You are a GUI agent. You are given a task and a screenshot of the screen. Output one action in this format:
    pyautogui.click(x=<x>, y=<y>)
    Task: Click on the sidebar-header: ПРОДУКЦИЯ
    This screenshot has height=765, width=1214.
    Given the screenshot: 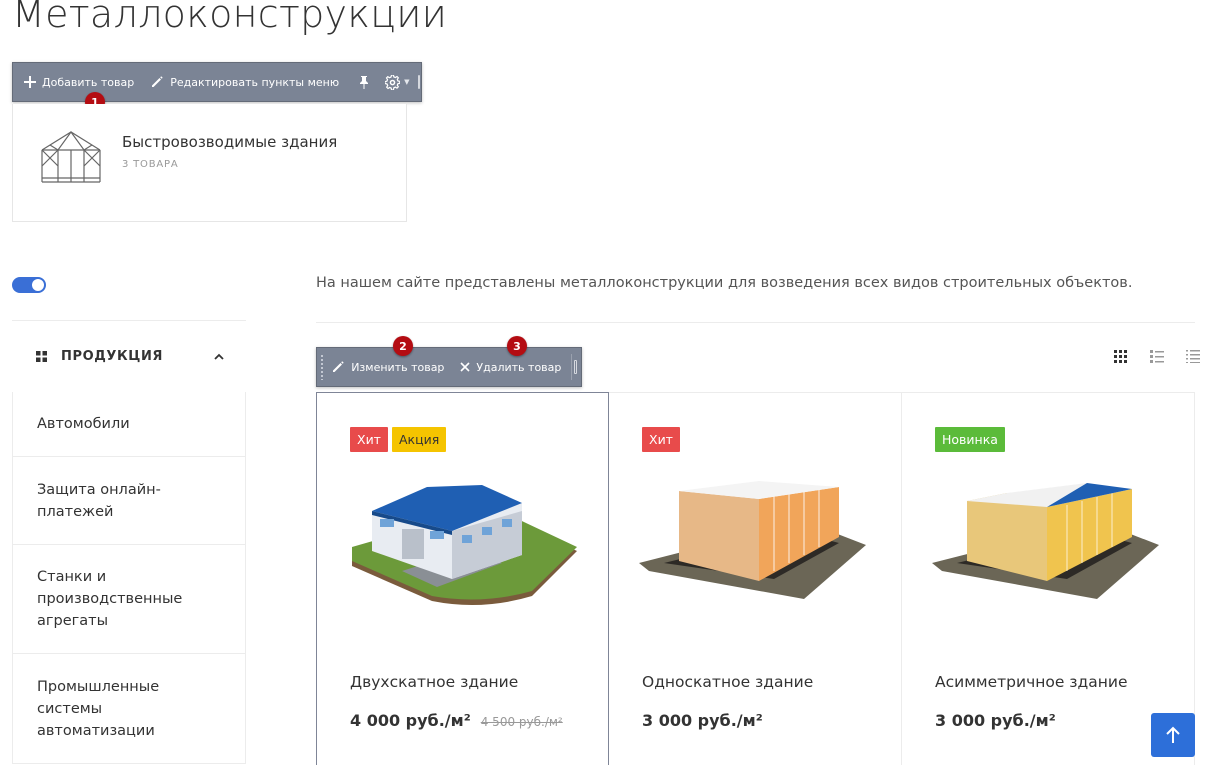 What is the action you would take?
    pyautogui.click(x=129, y=356)
    